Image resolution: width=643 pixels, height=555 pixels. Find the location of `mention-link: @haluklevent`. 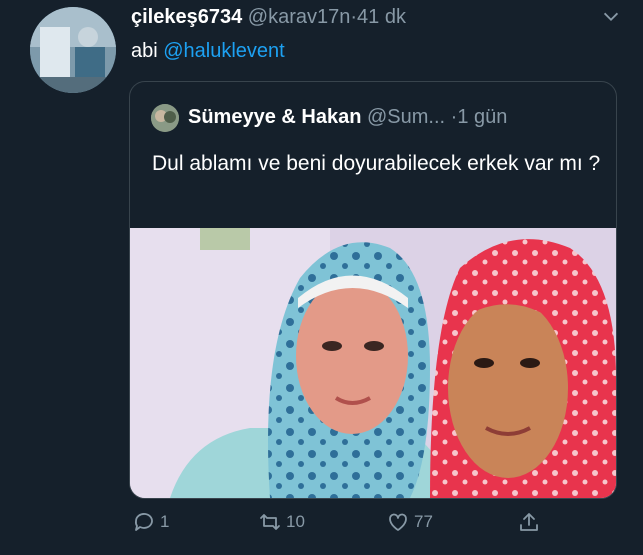

mention-link: @haluklevent is located at coordinates (223, 51).